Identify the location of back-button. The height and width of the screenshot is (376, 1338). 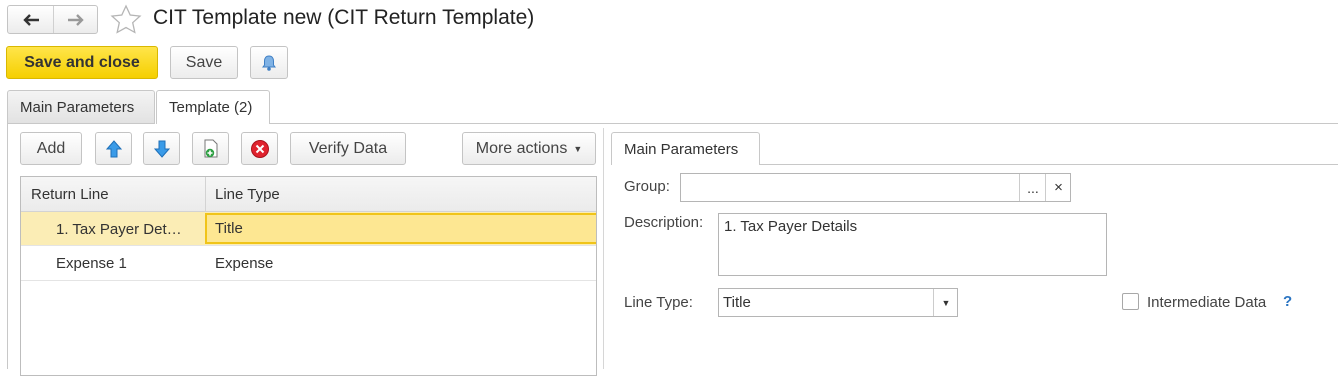
(31, 19).